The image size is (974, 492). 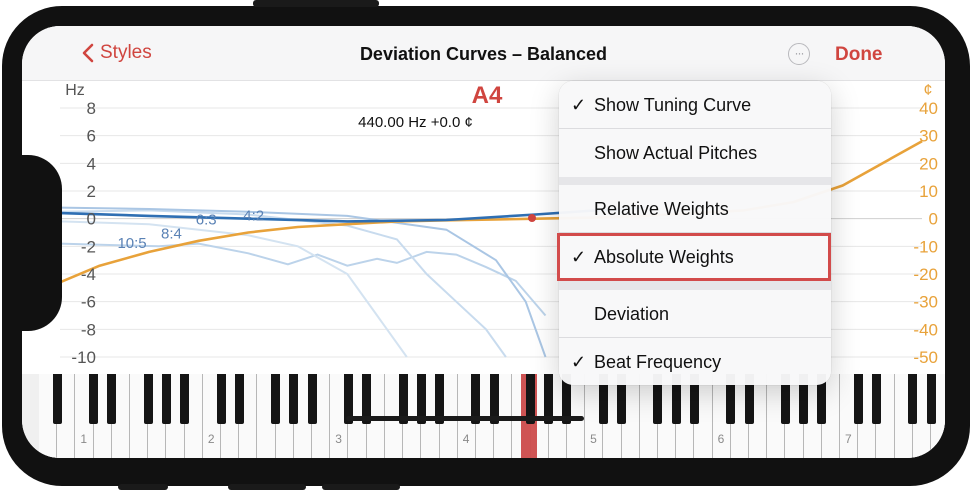 I want to click on octave-label: 1, so click(x=84, y=439).